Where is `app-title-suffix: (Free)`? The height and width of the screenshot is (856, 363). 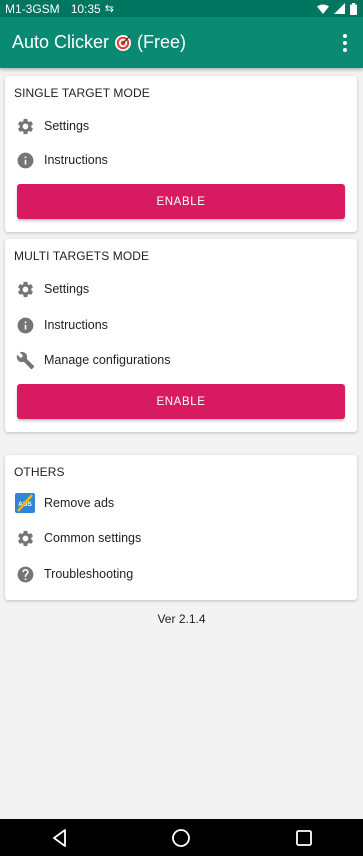 app-title-suffix: (Free) is located at coordinates (162, 42).